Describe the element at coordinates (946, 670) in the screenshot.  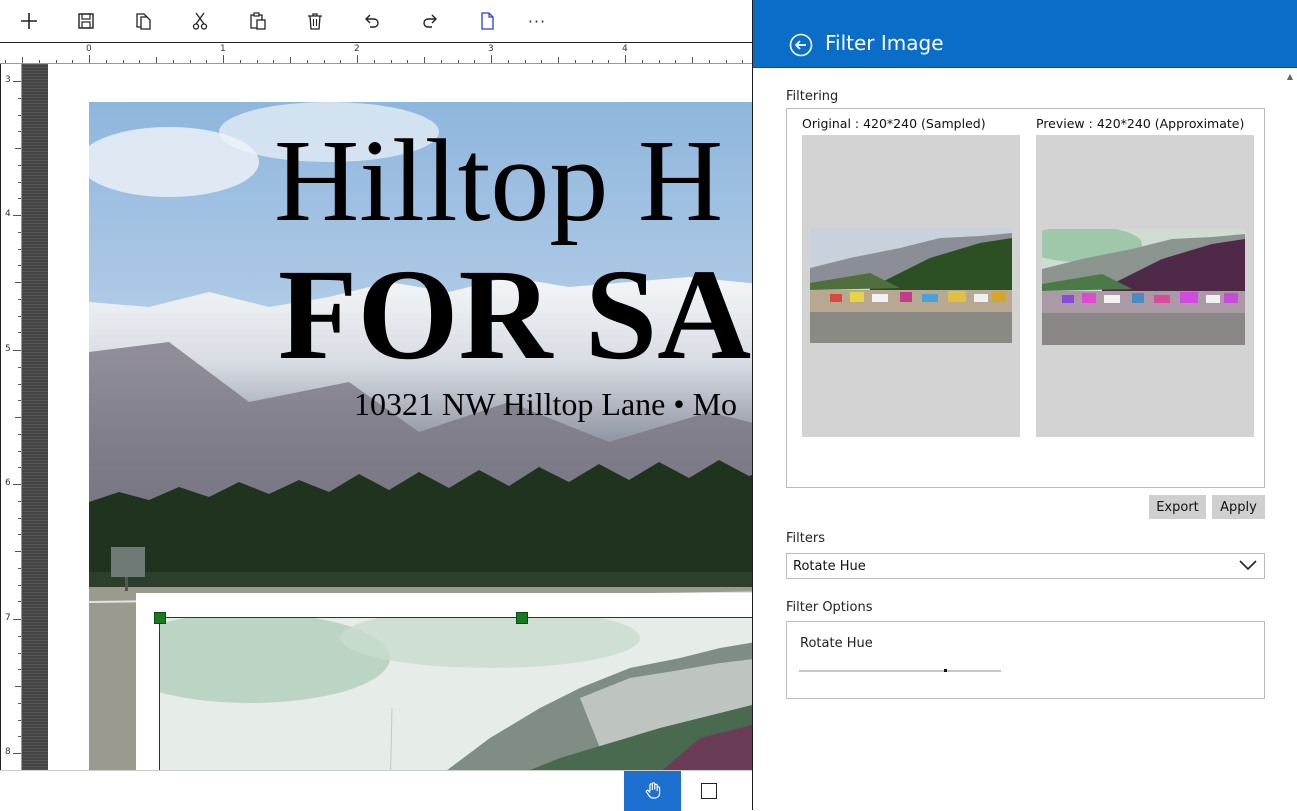
I see `slider-thumb` at that location.